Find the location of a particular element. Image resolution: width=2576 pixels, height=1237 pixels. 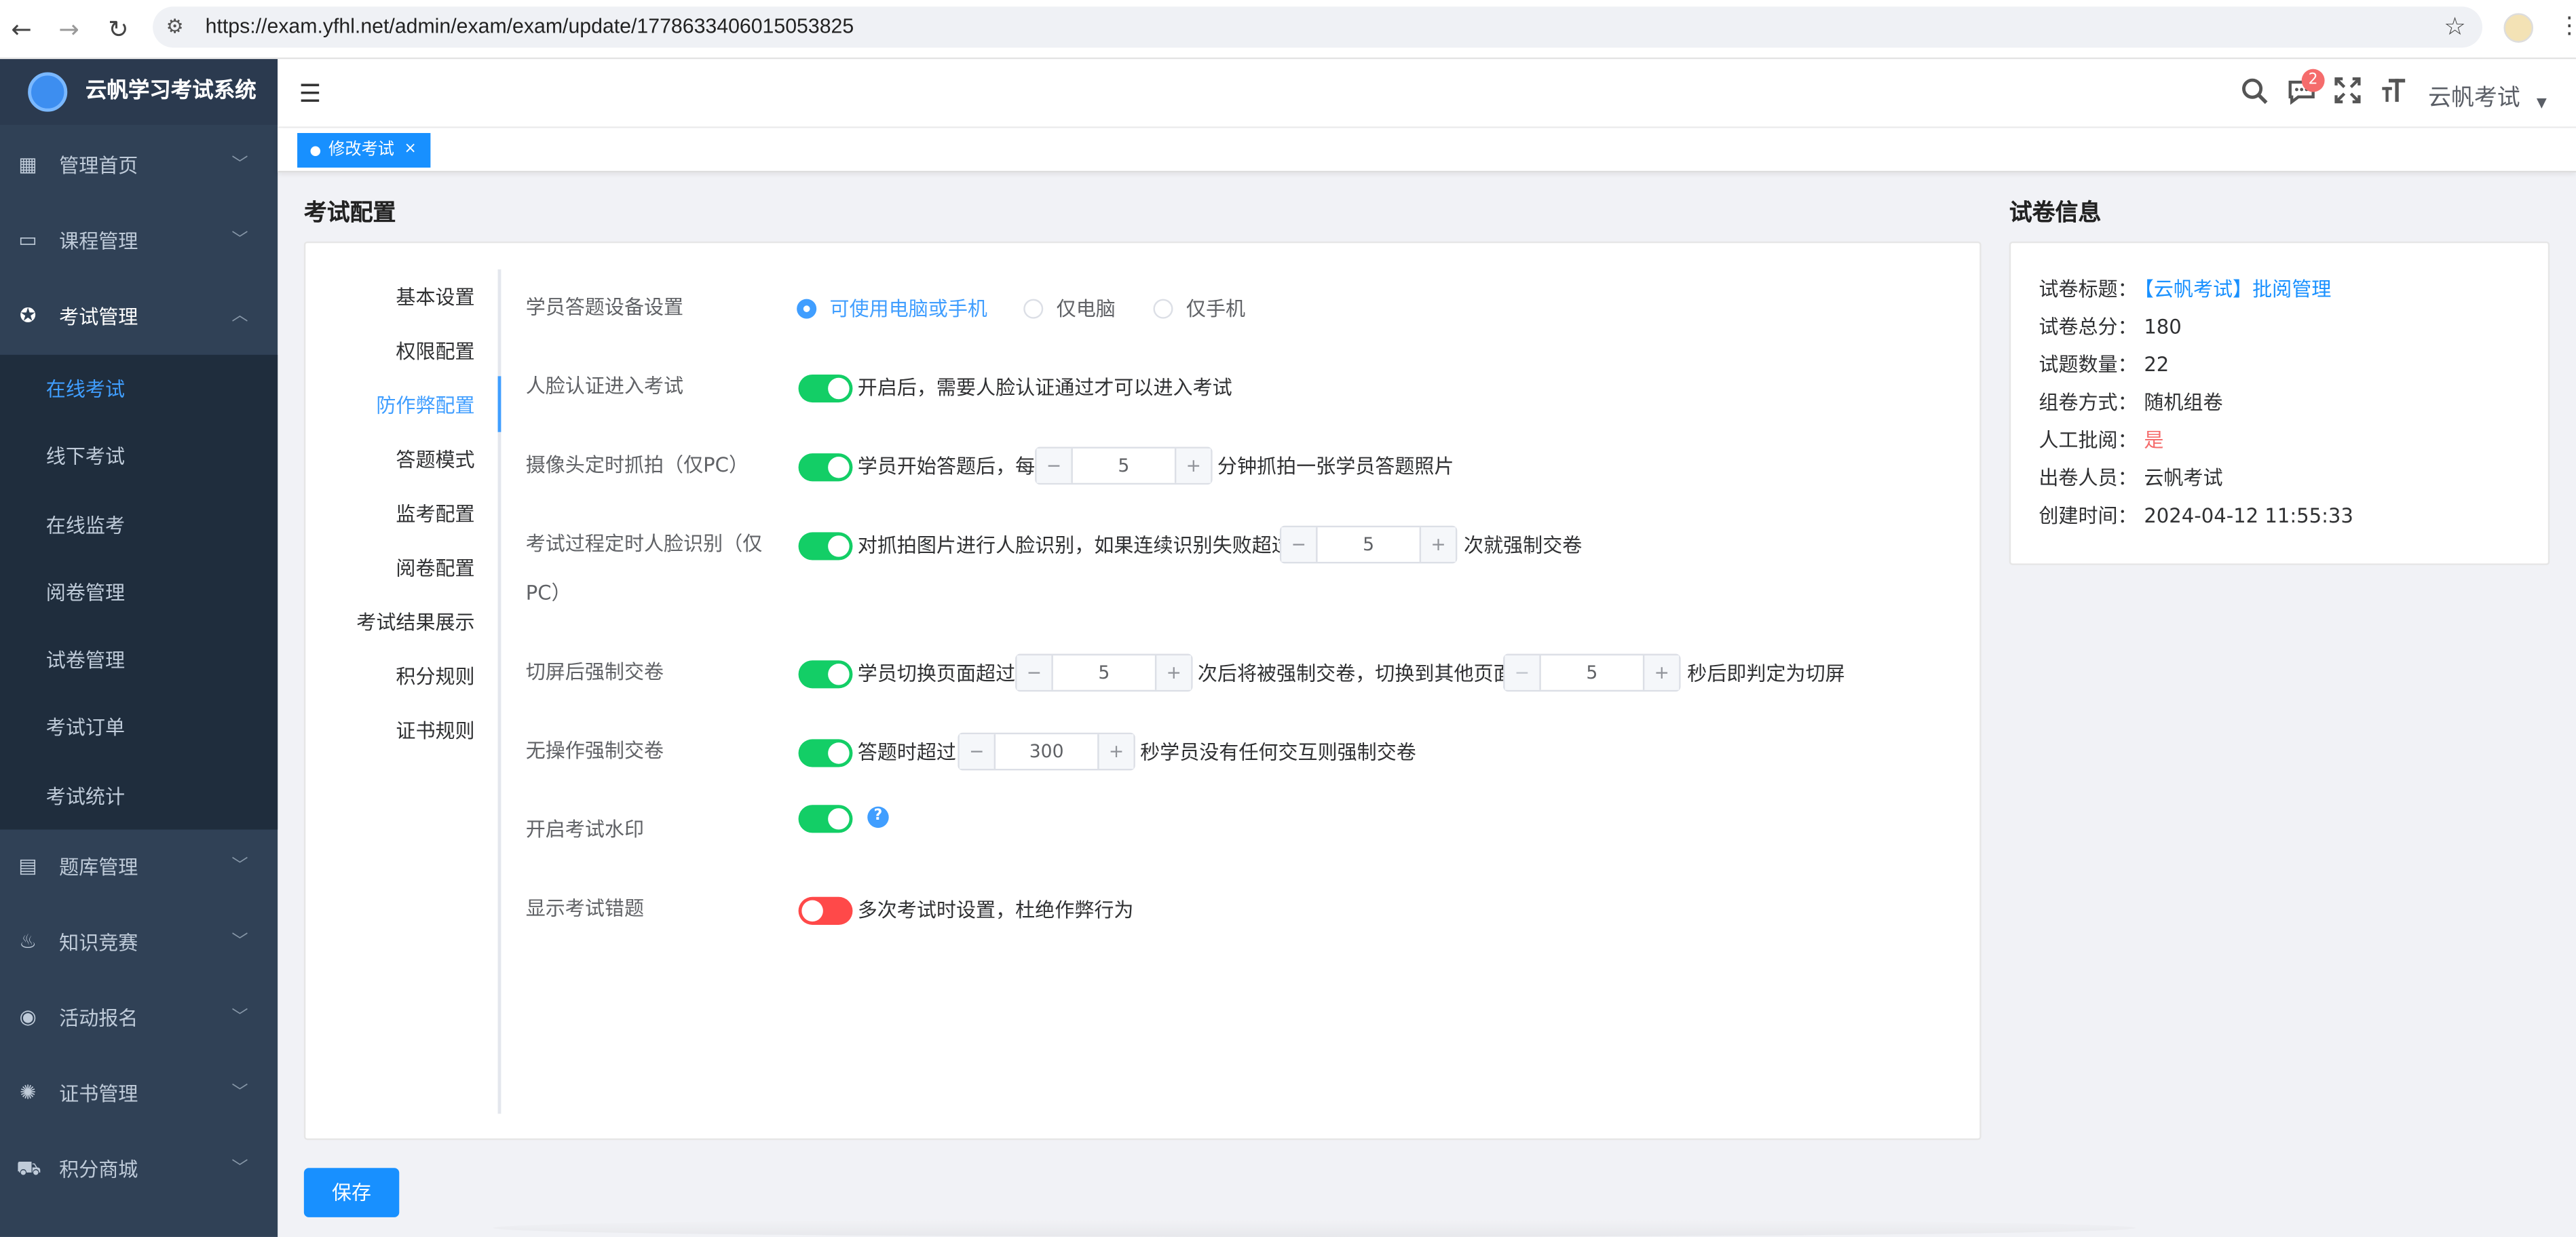

submenu-item-offline-exam: 线下考试 is located at coordinates (139, 457).